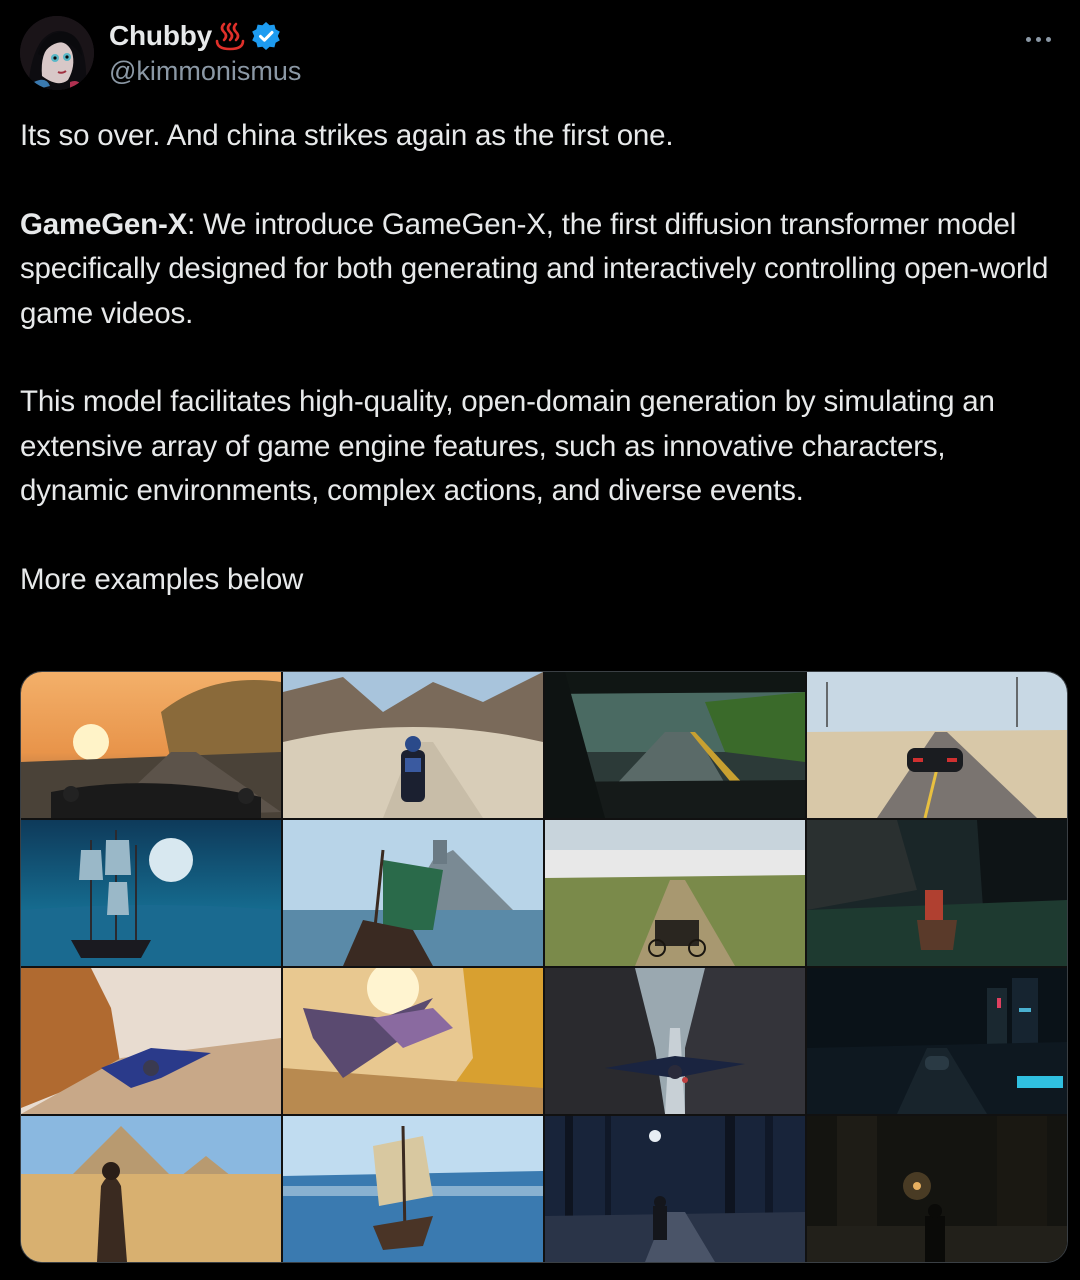 The image size is (1080, 1280). I want to click on video-frame-motorcycle-desert, so click(413, 745).